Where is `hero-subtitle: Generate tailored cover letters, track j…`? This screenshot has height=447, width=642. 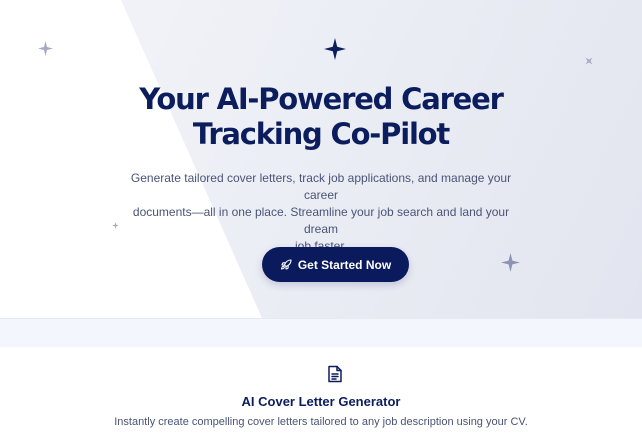
hero-subtitle: Generate tailored cover letters, track j… is located at coordinates (321, 212).